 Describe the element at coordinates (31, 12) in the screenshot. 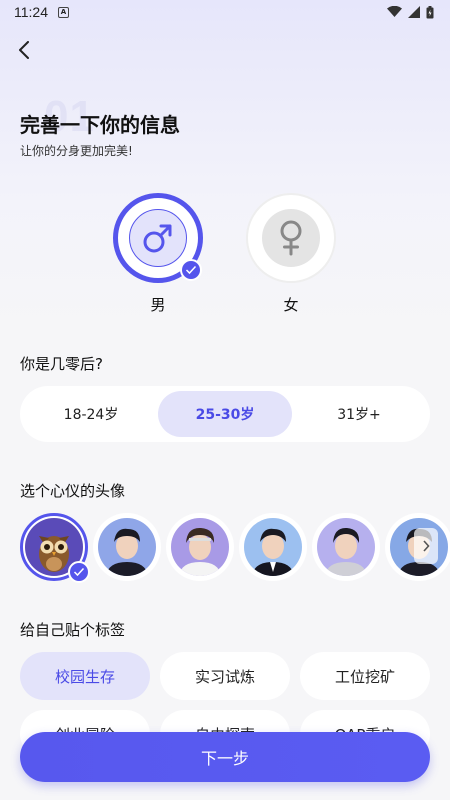

I see `status-time: 11:24` at that location.